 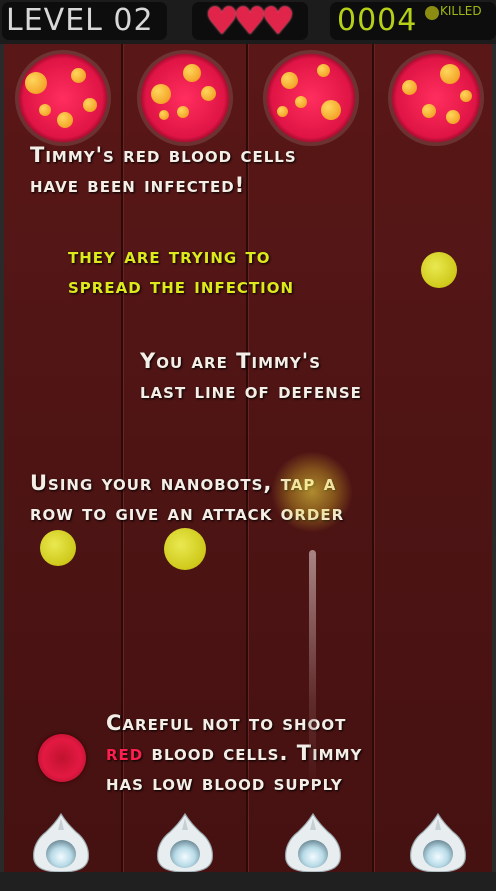 I want to click on defense-line: last line of defense, so click(x=251, y=391).